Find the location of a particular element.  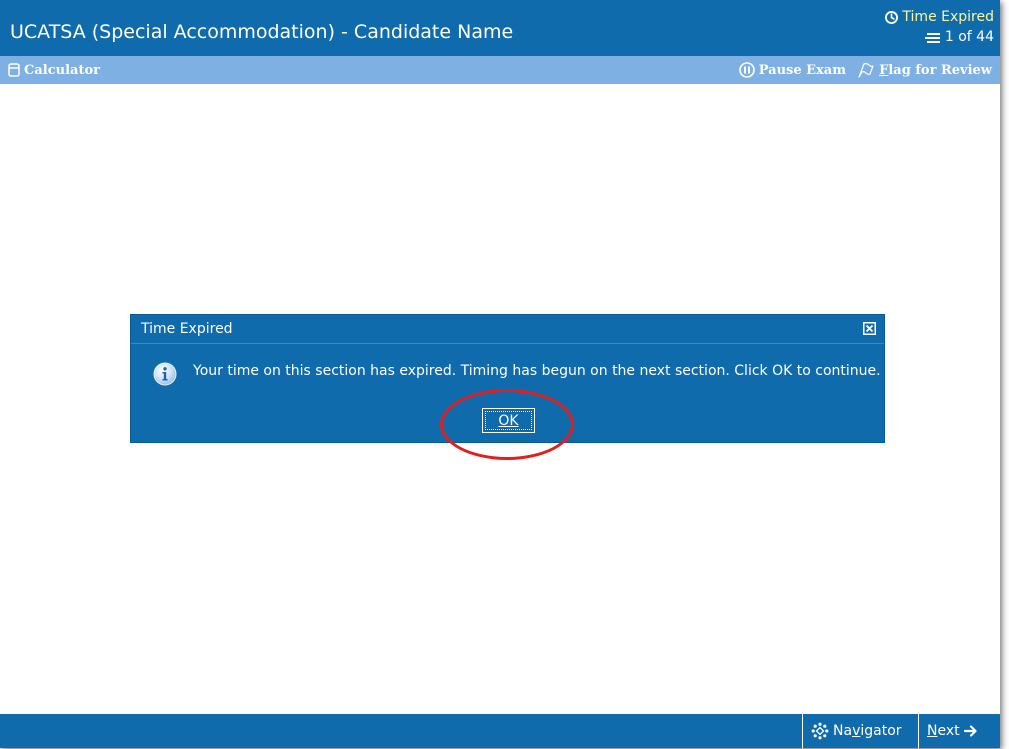

navigator-label-pre: Na is located at coordinates (843, 731).